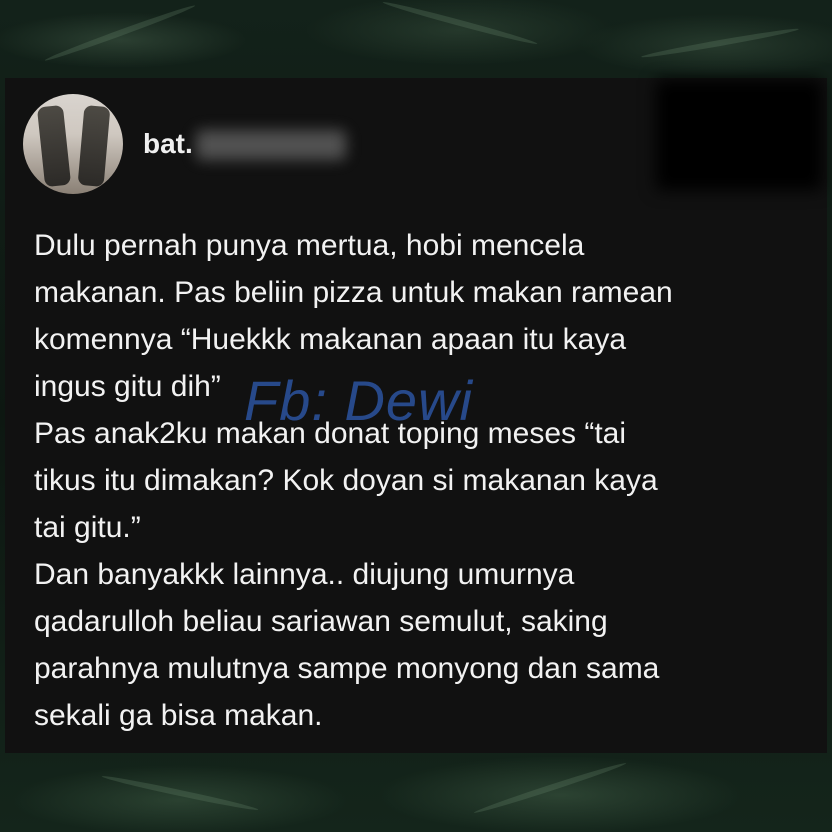  I want to click on username: bat., so click(168, 144).